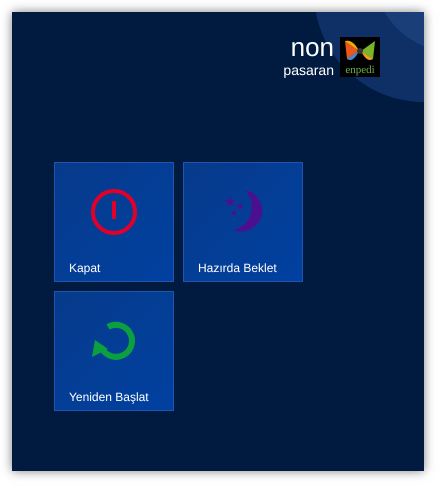 The height and width of the screenshot is (491, 443). I want to click on logo-text: enpedi, so click(360, 70).